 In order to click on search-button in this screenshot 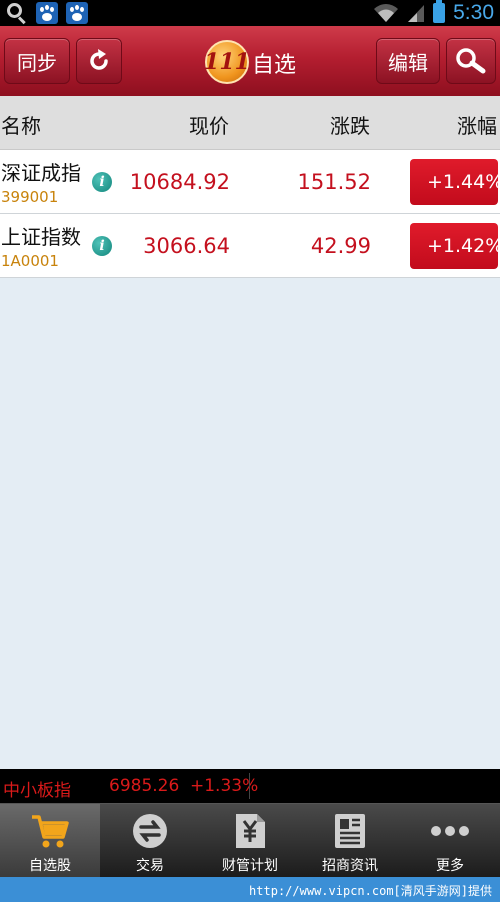, I will do `click(471, 61)`.